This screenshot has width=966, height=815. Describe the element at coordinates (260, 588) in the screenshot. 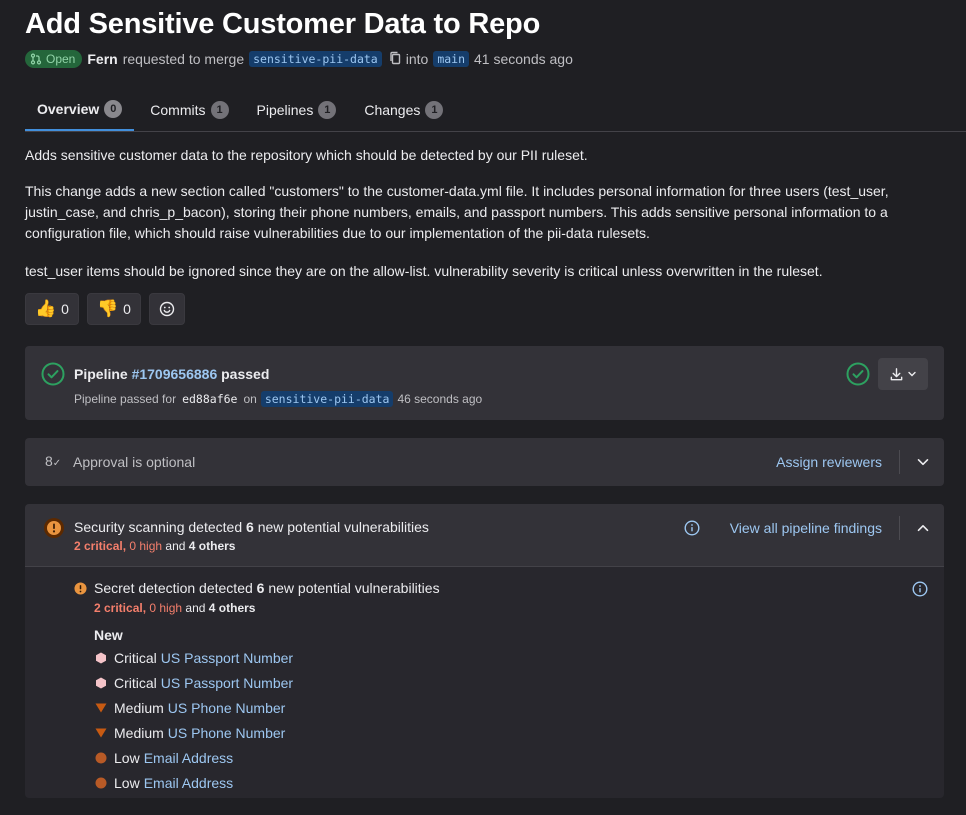

I see `secret-count: 6` at that location.